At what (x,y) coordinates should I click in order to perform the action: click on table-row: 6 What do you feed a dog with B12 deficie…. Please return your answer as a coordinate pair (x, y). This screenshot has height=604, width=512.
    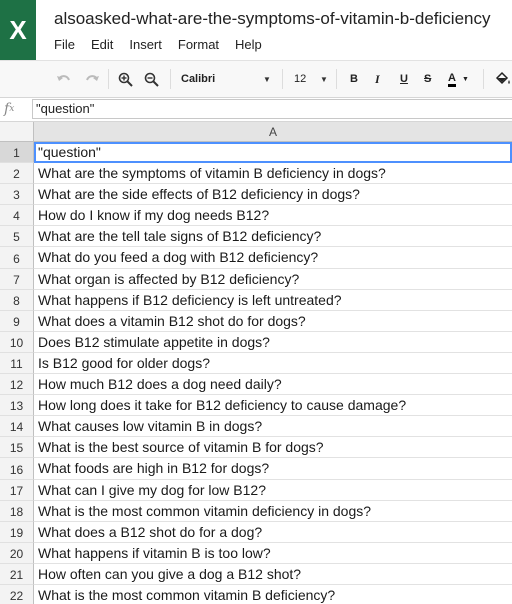
    Looking at the image, I should click on (256, 258).